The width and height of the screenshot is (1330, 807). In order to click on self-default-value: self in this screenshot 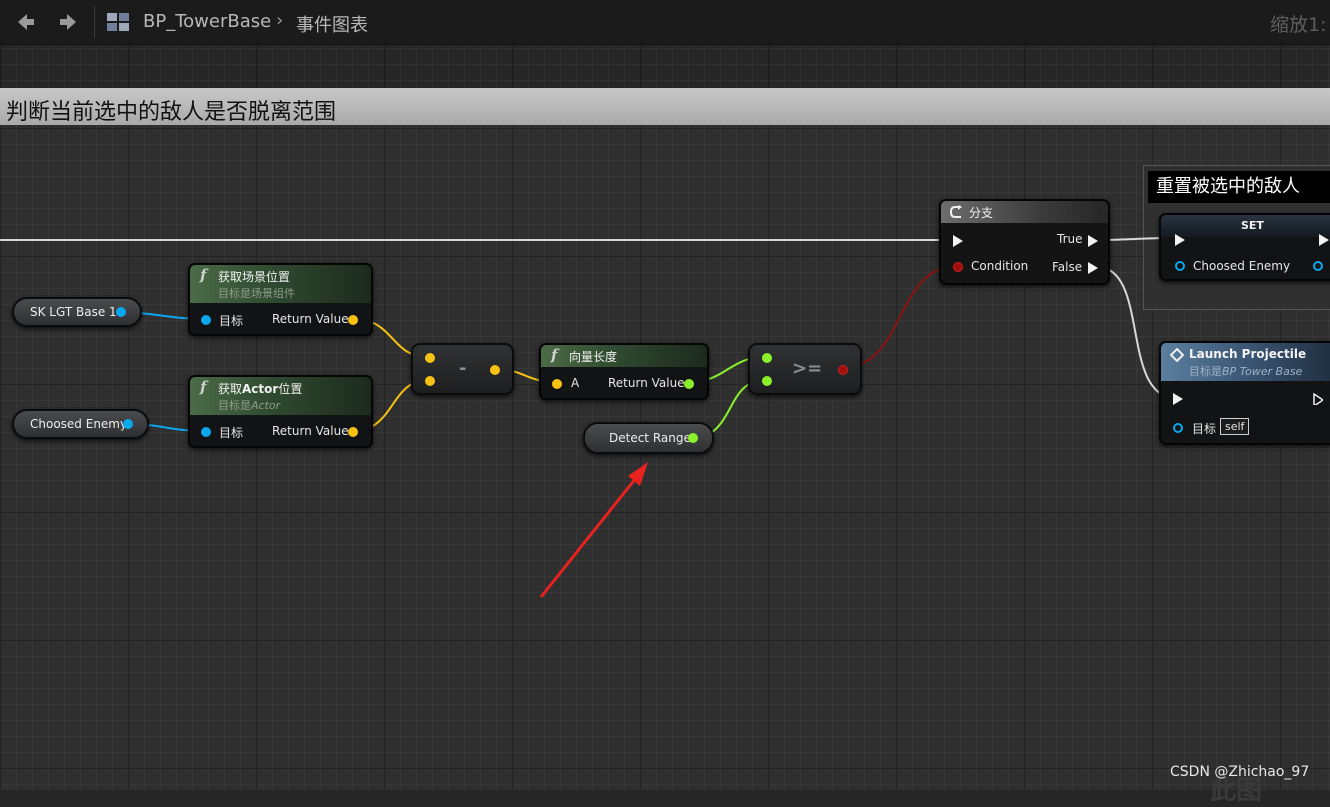, I will do `click(1235, 426)`.